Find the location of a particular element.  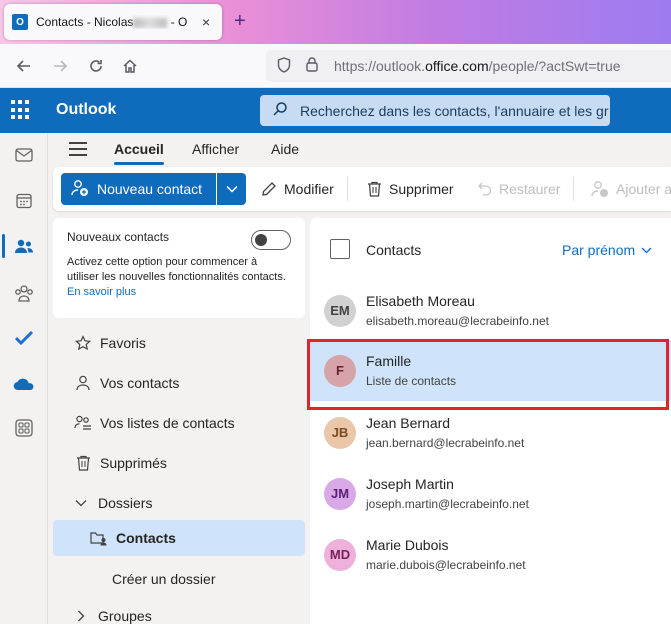

nav-folders-label: Dossiers is located at coordinates (125, 503).